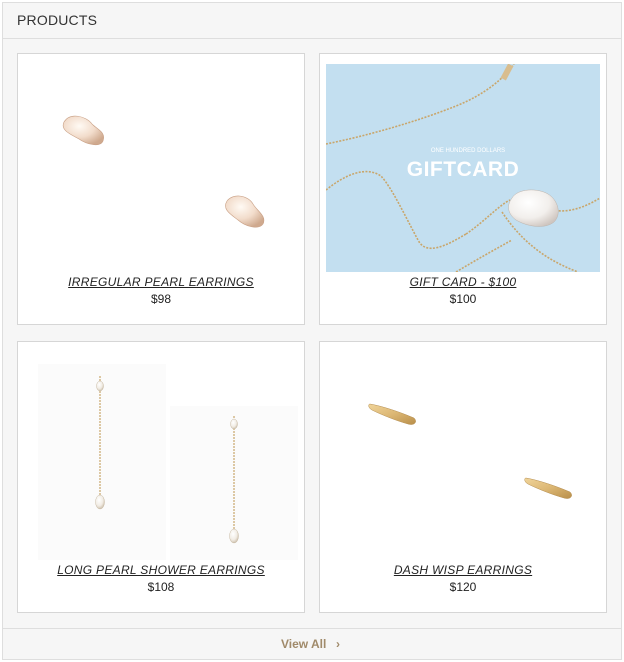 The image size is (624, 662). Describe the element at coordinates (463, 299) in the screenshot. I see `product-price: $100` at that location.